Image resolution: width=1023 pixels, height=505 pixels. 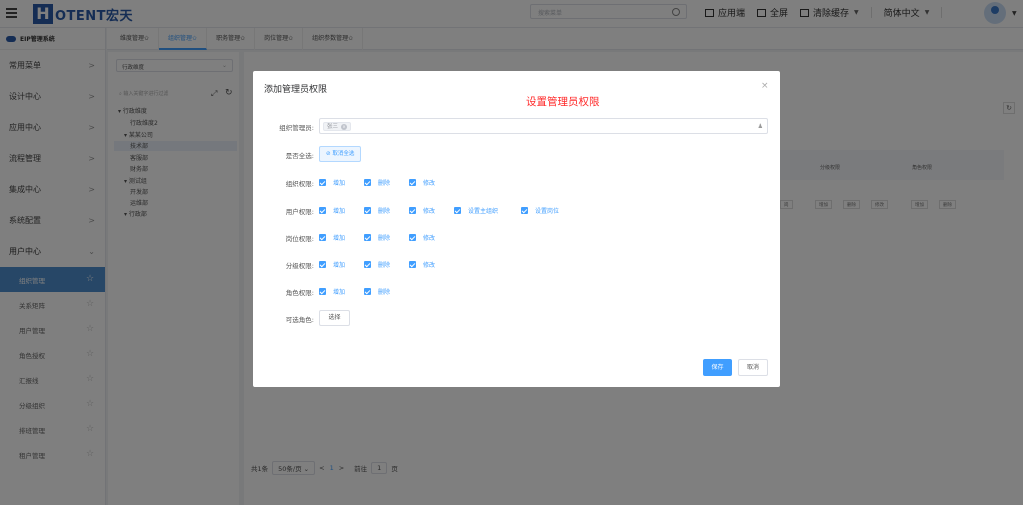 What do you see at coordinates (337, 126) in the screenshot?
I see `admin-tag: 张三 ×` at bounding box center [337, 126].